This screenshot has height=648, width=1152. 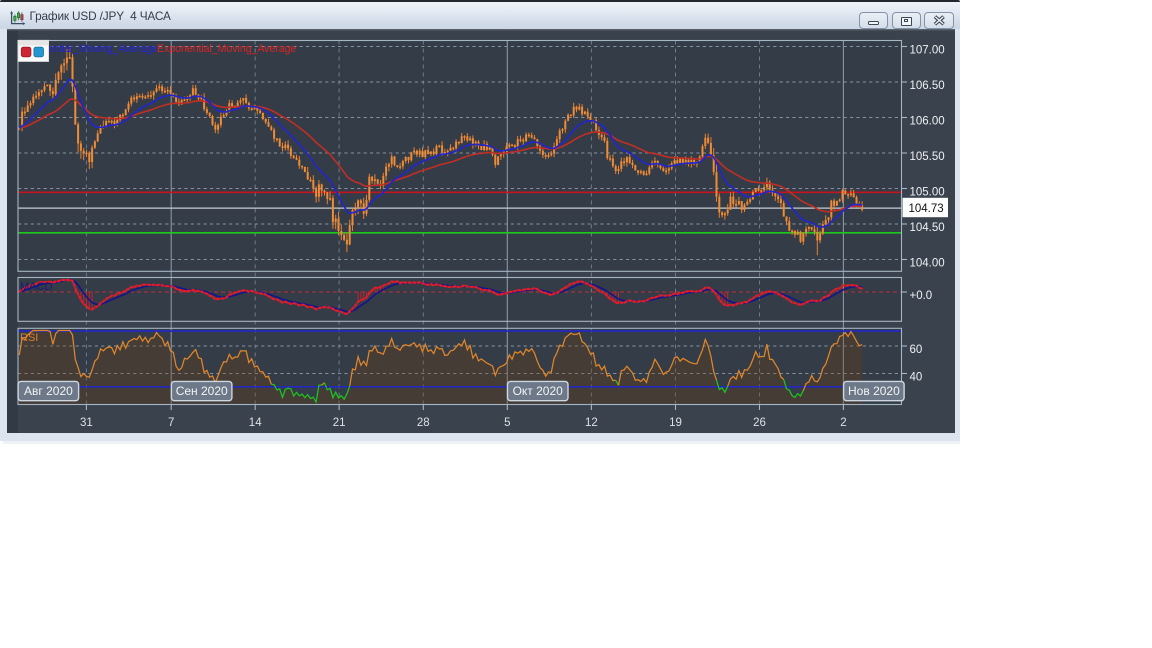 I want to click on svg-text: 105.50, so click(x=926, y=157).